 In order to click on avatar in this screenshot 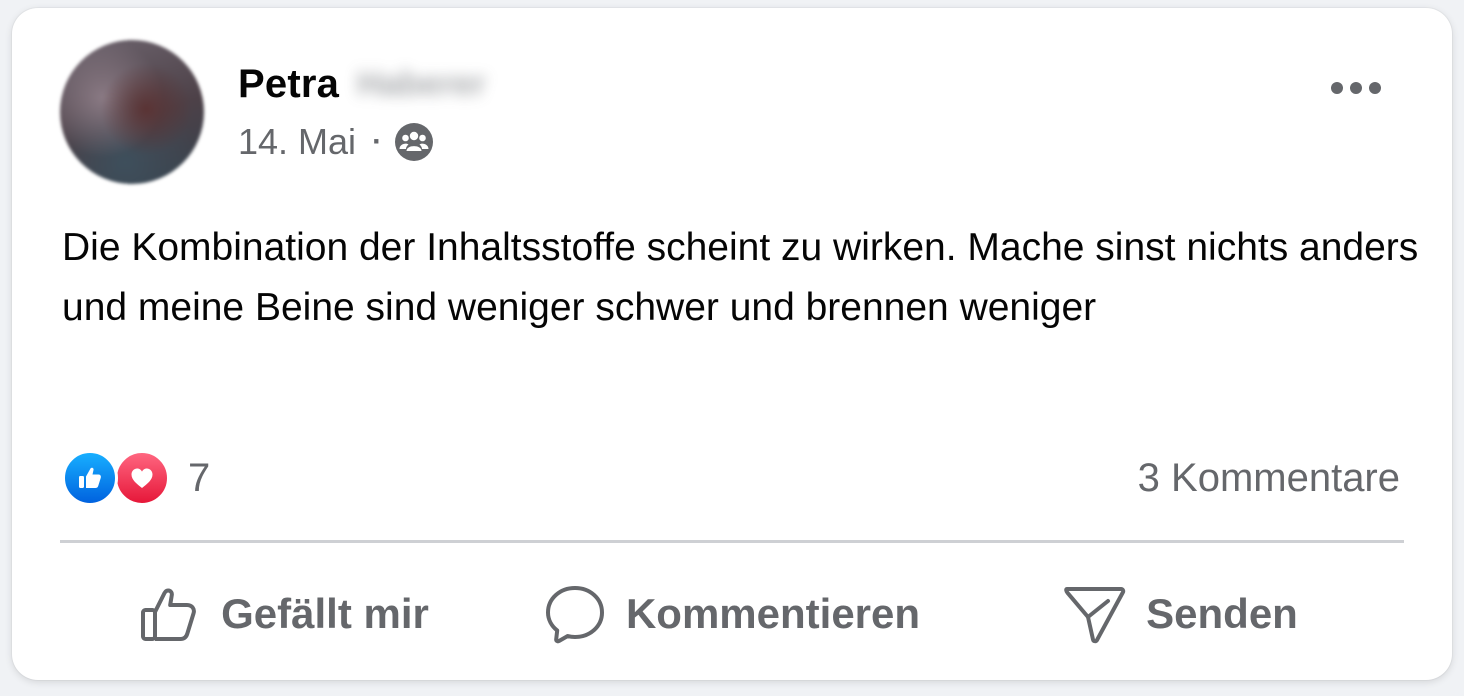, I will do `click(132, 112)`.